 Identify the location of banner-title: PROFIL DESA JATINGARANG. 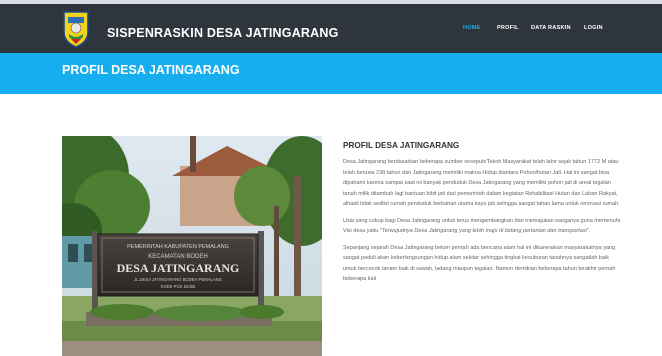
(151, 70).